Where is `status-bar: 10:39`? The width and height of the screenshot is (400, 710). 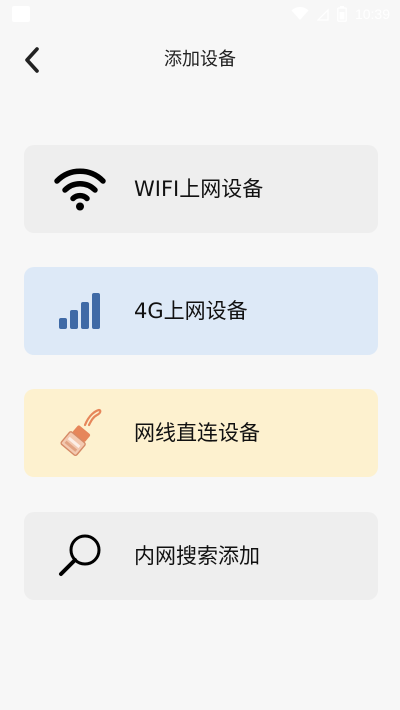 status-bar: 10:39 is located at coordinates (200, 14).